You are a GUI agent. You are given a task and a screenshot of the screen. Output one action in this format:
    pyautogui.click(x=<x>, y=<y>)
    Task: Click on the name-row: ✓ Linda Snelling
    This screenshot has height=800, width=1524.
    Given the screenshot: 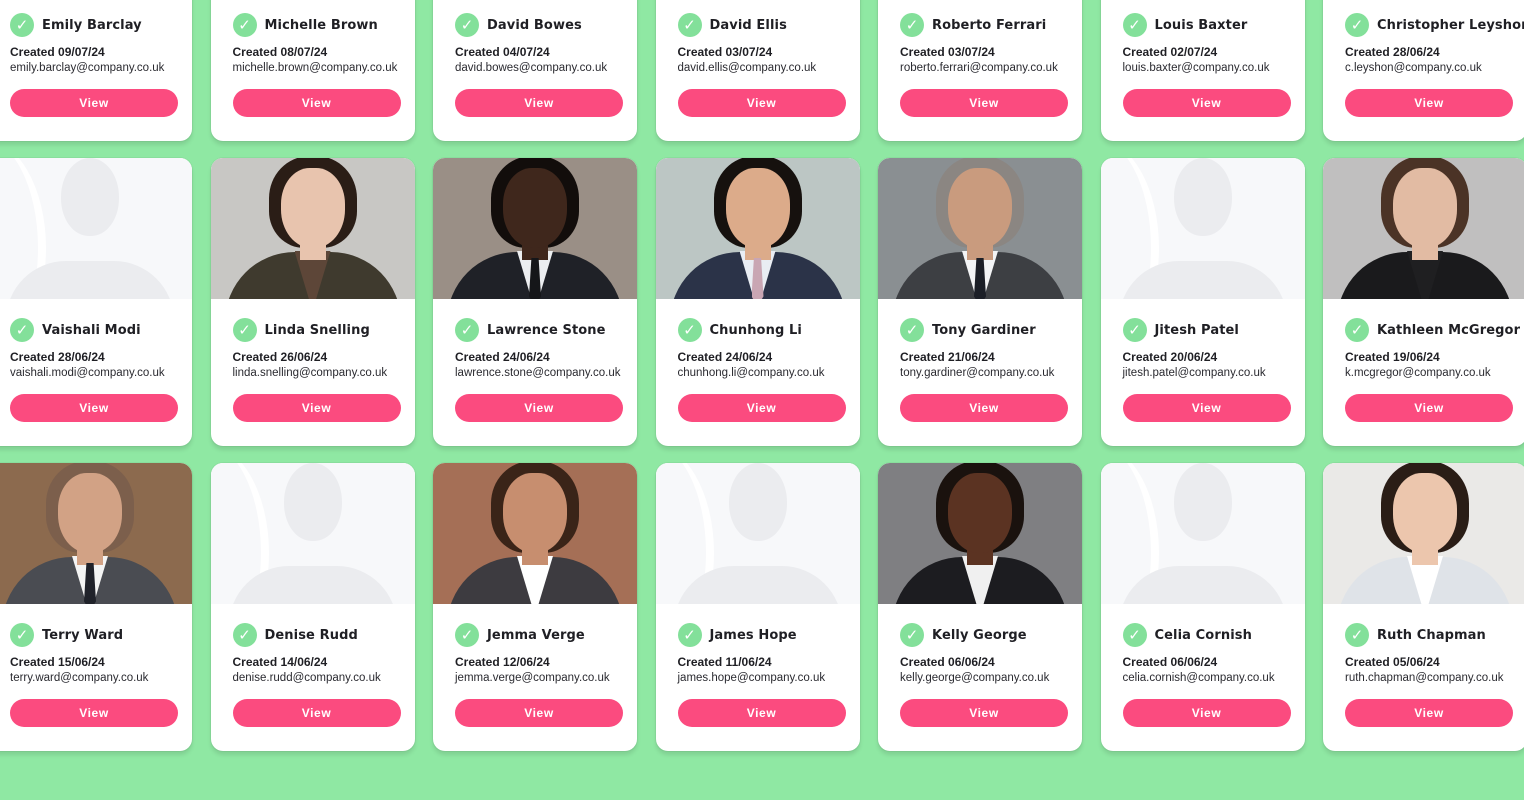 What is the action you would take?
    pyautogui.click(x=323, y=330)
    